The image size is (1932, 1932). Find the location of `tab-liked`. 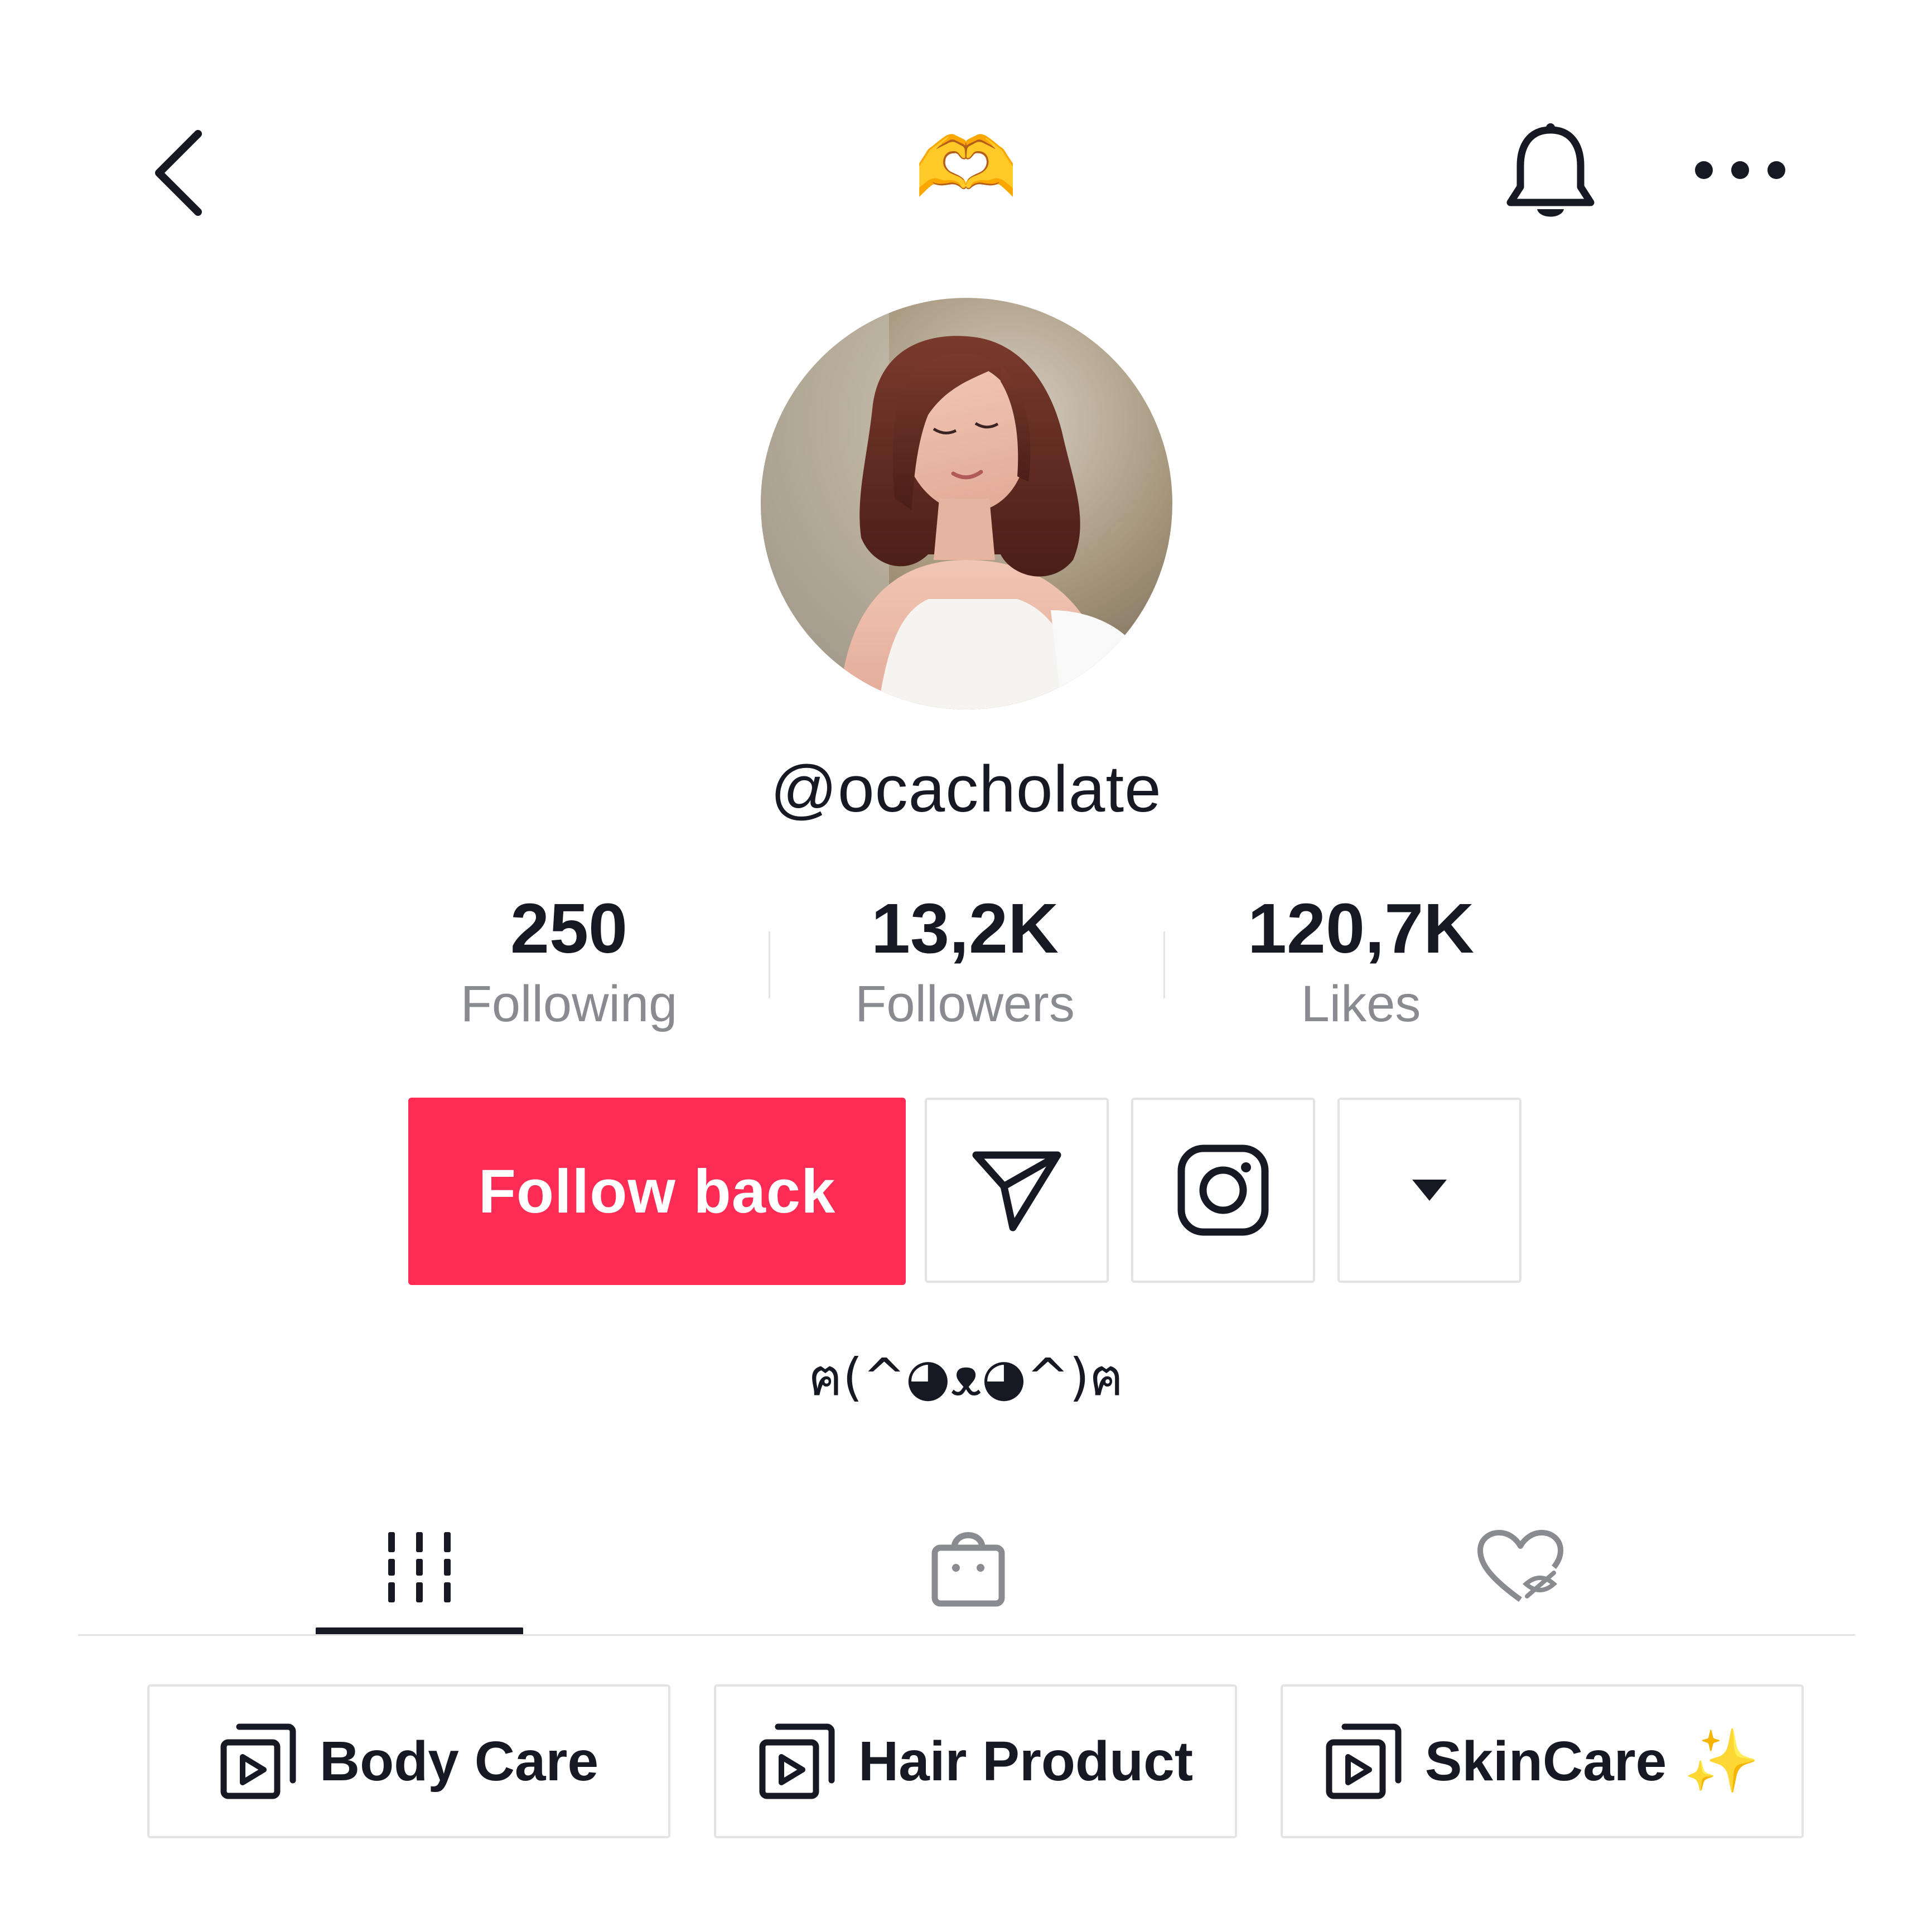

tab-liked is located at coordinates (1520, 1567).